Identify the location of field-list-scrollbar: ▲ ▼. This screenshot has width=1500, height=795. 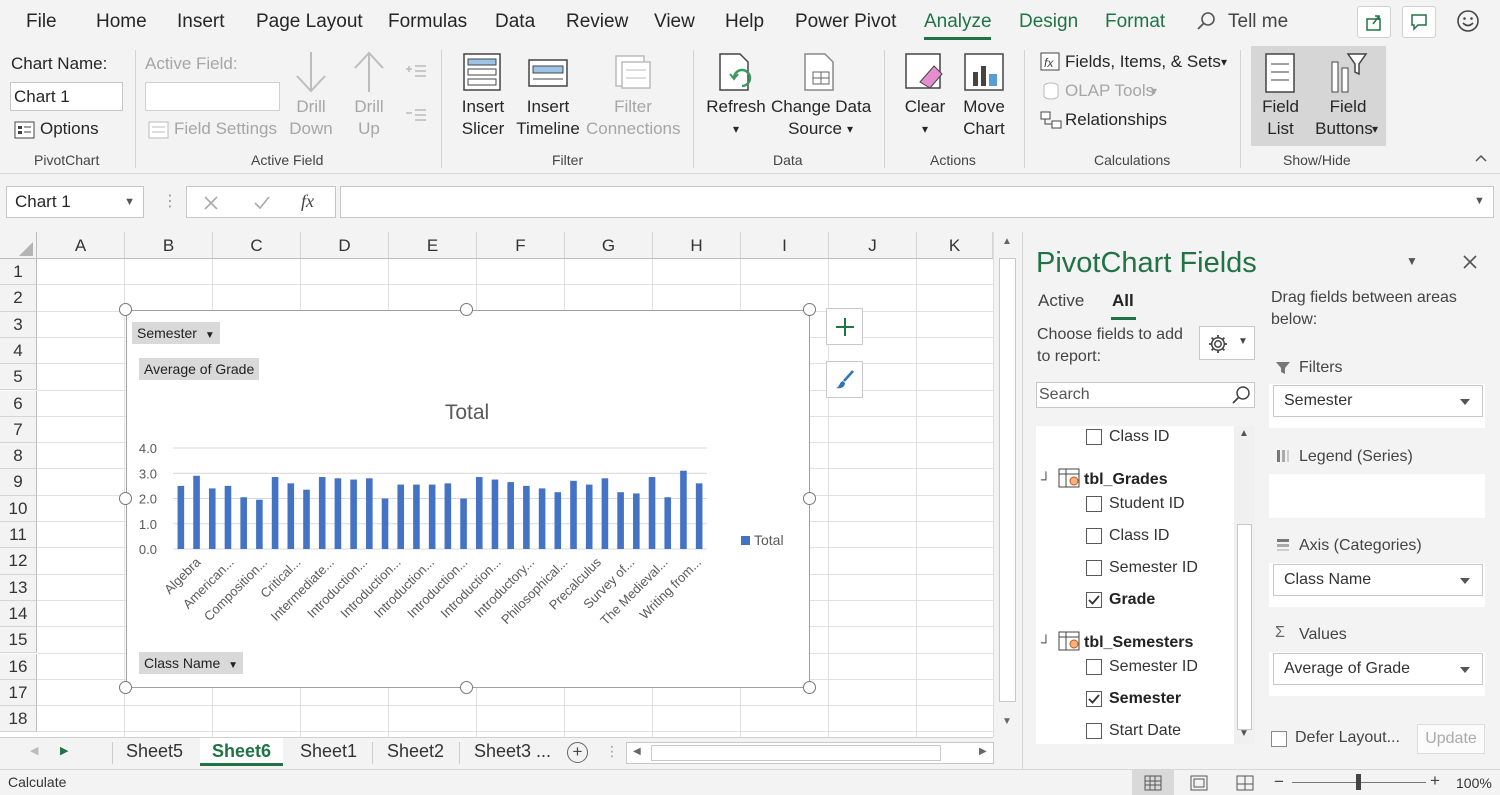
(1244, 585).